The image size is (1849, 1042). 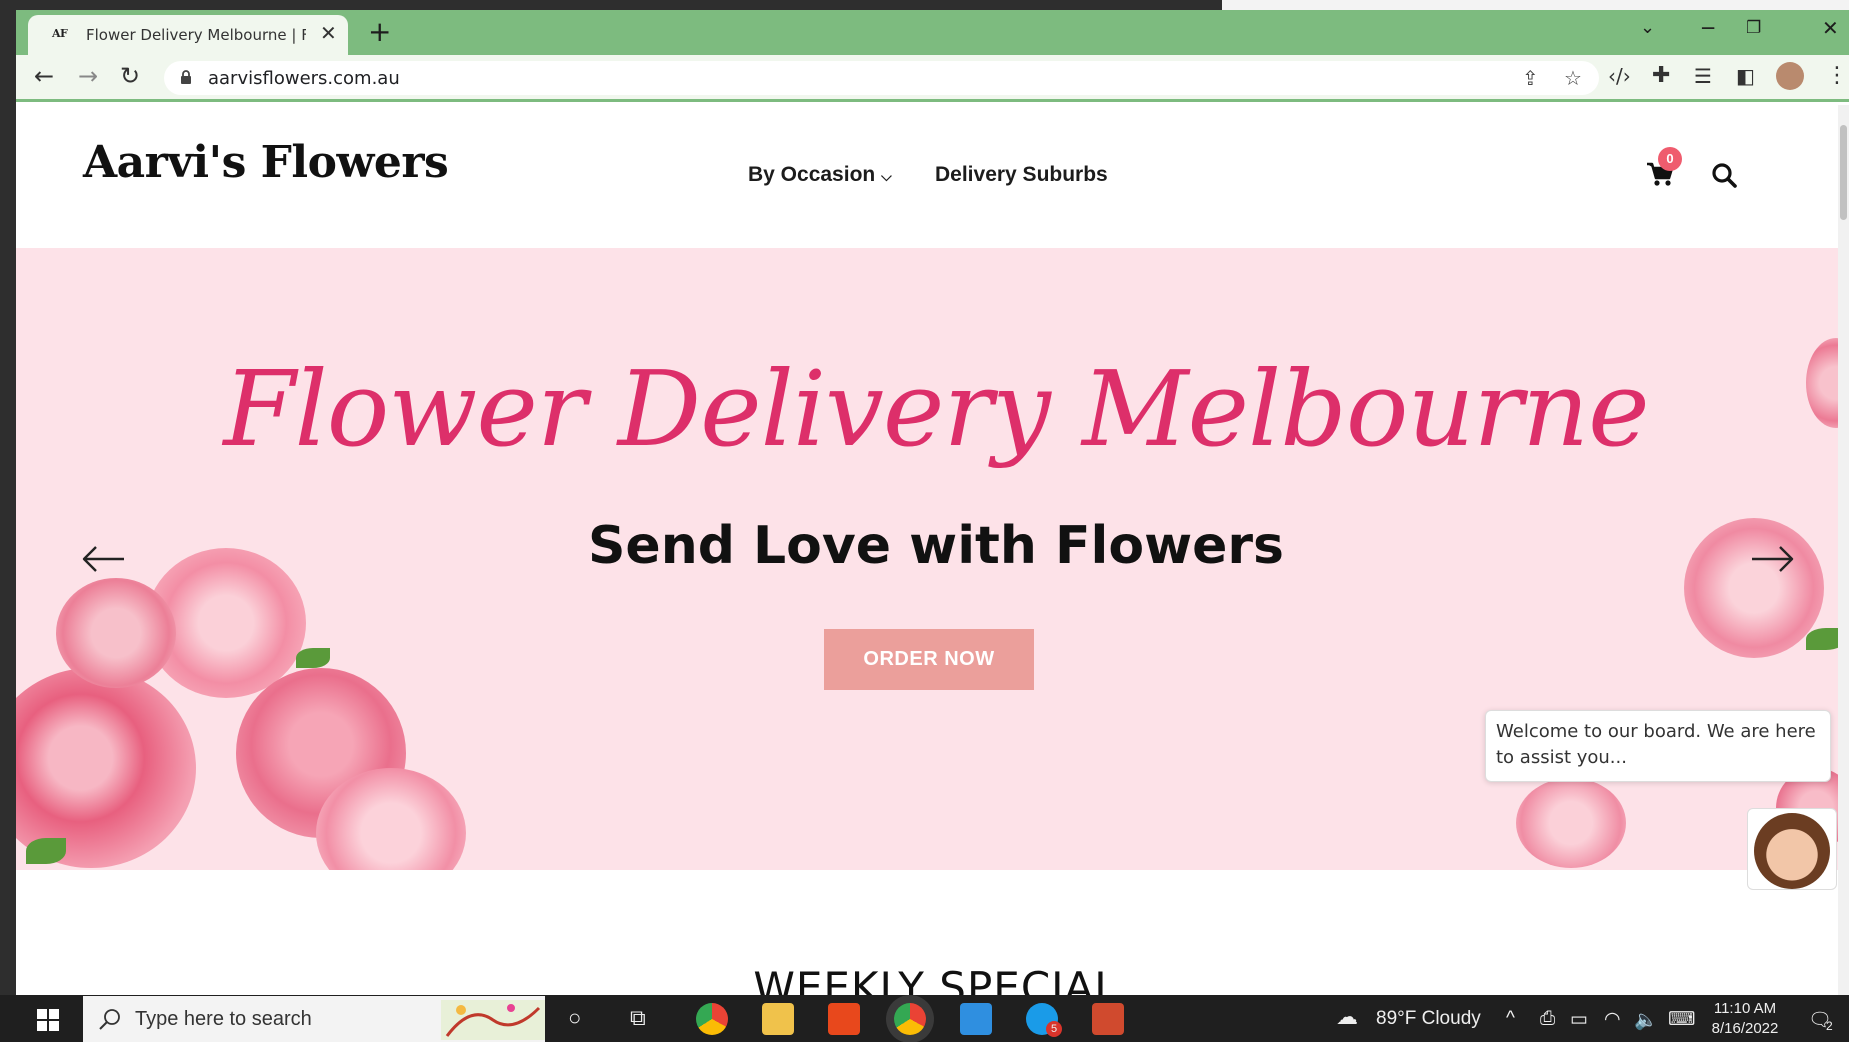 What do you see at coordinates (196, 35) in the screenshot?
I see `tab-title: Flower Delivery Melbourne | Flori` at bounding box center [196, 35].